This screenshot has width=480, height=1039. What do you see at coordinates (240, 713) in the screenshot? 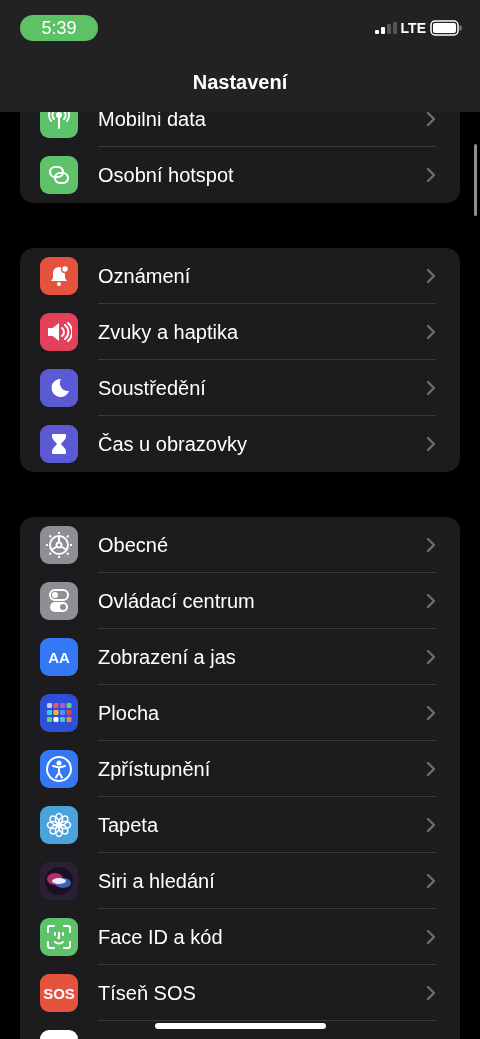
I see `settings-row: Plocha` at bounding box center [240, 713].